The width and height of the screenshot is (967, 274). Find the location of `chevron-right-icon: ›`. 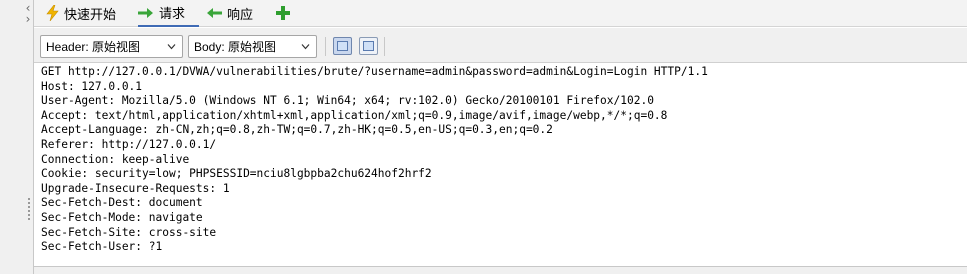

chevron-right-icon: › is located at coordinates (28, 19).